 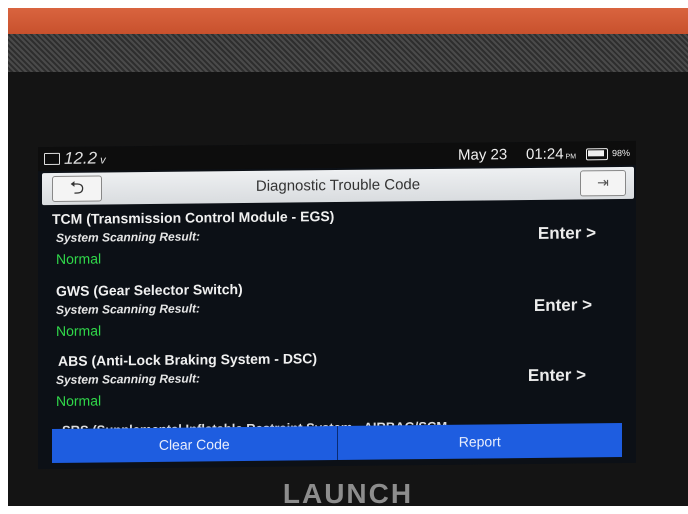 I want to click on bottom-action-bar: Clear Code Report, so click(x=337, y=443).